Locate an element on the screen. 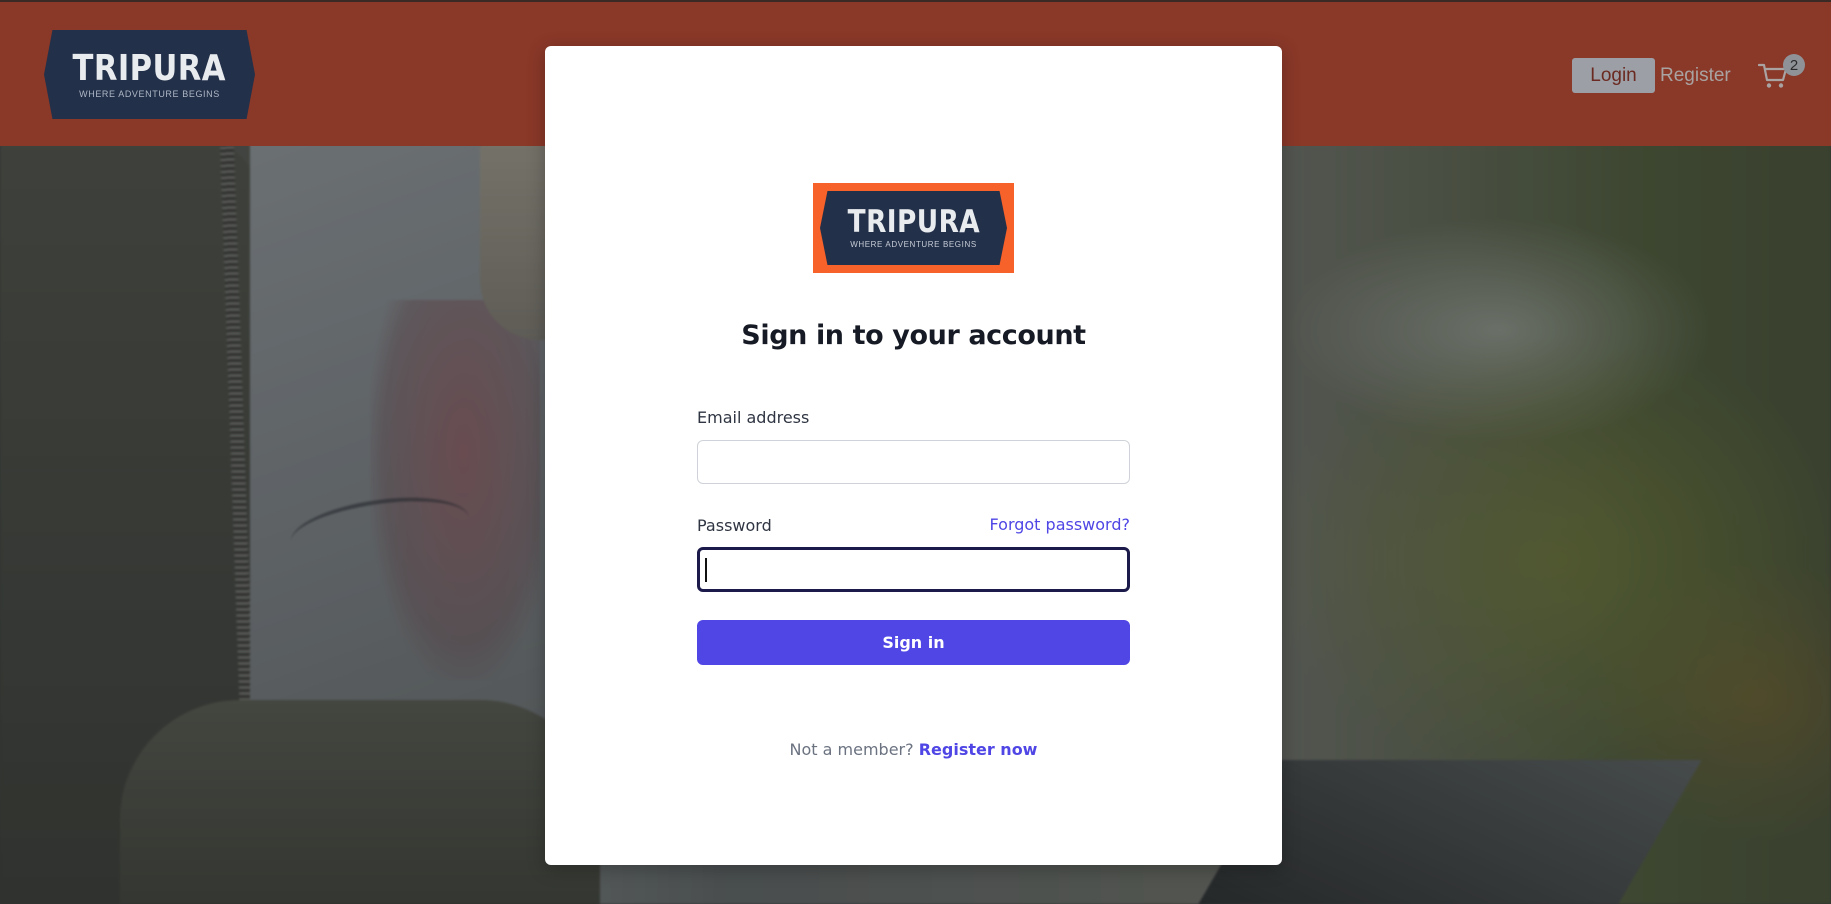  text-cursor is located at coordinates (706, 570).